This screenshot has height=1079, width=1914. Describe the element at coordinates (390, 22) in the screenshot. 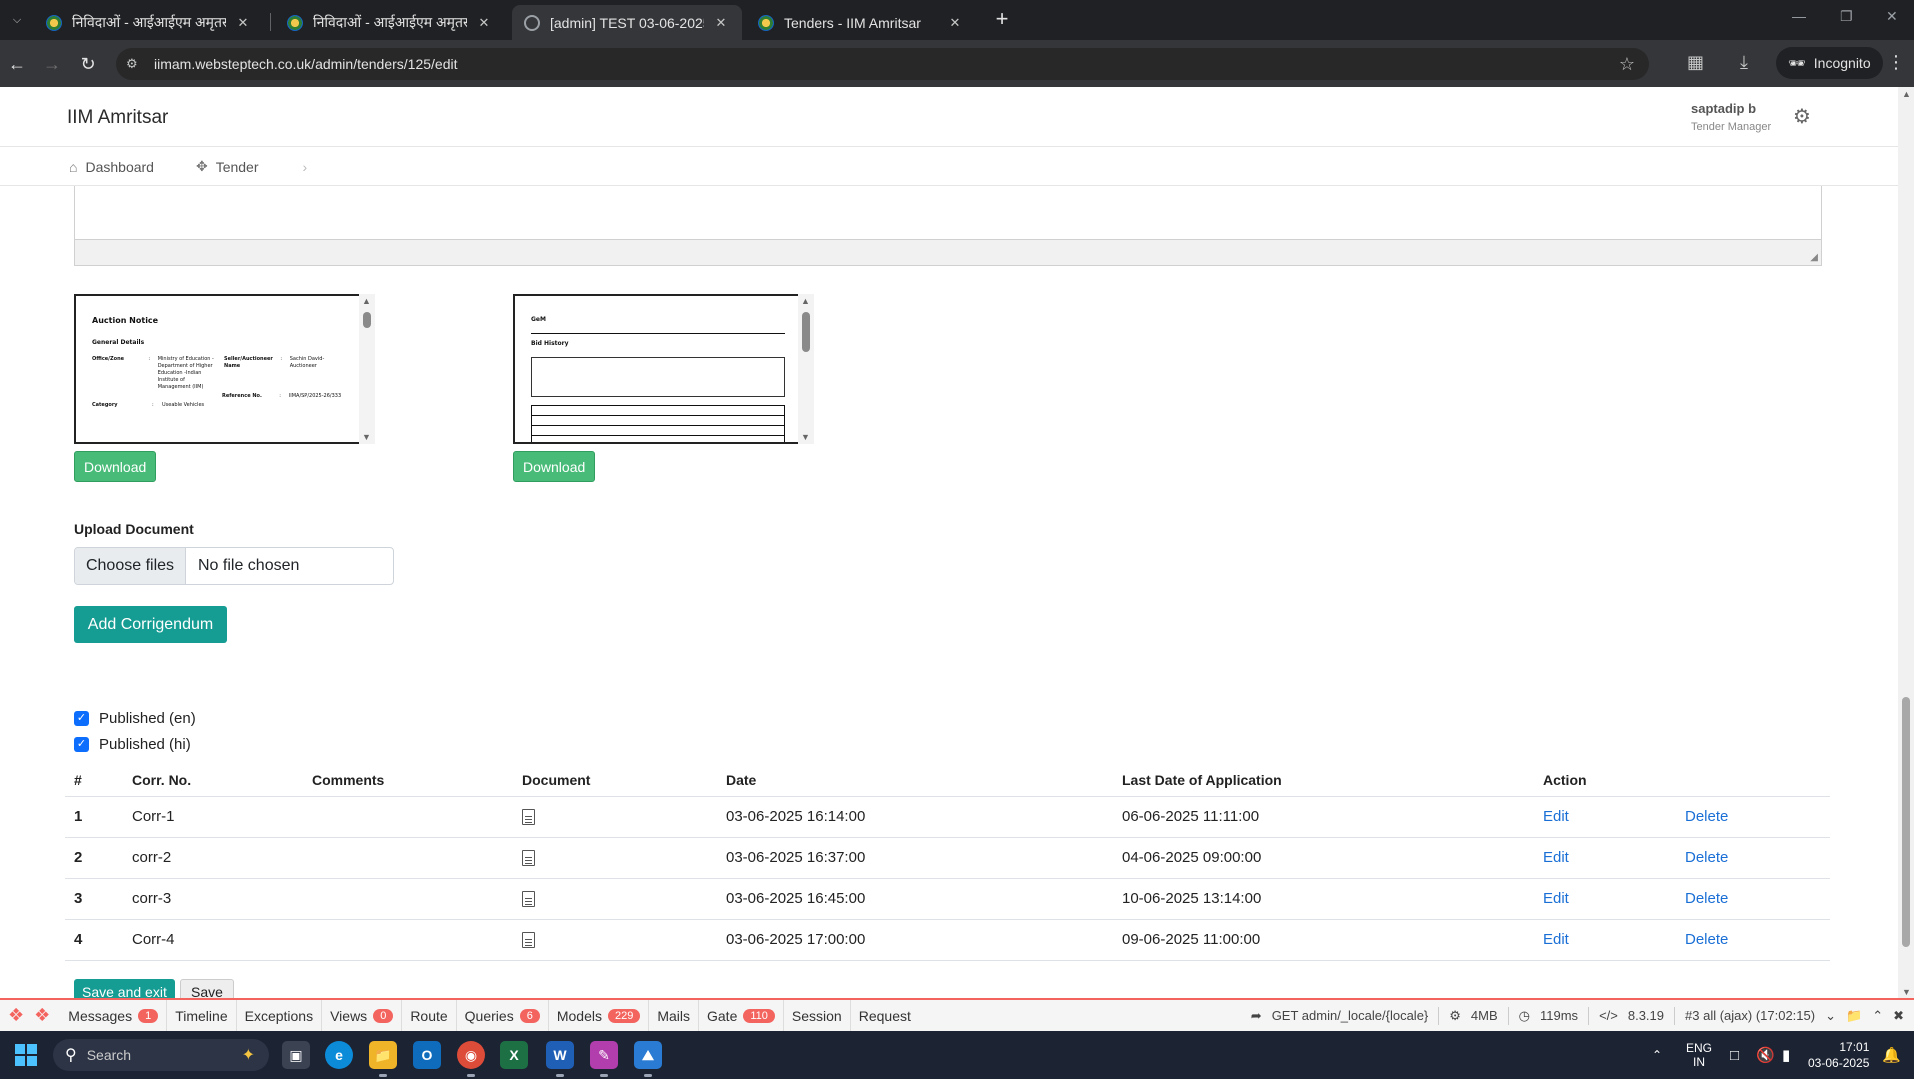

I see `browser-tab-2: निविदाओं - आईआईएम अमृतसर ✕` at that location.